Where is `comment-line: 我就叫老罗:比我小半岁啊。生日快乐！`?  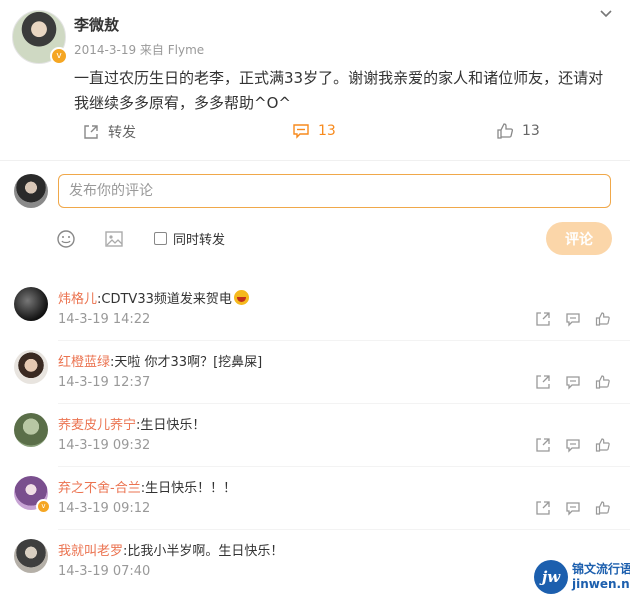
comment-line: 我就叫老罗:比我小半岁啊。生日快乐！ is located at coordinates (170, 549).